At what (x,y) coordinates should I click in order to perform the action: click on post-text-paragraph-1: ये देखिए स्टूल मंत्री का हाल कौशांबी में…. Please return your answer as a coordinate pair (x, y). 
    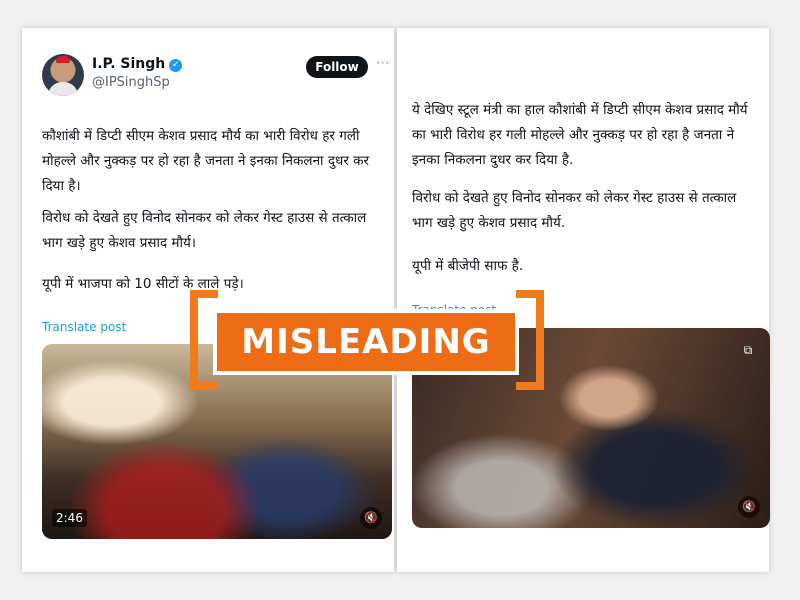
    Looking at the image, I should click on (580, 135).